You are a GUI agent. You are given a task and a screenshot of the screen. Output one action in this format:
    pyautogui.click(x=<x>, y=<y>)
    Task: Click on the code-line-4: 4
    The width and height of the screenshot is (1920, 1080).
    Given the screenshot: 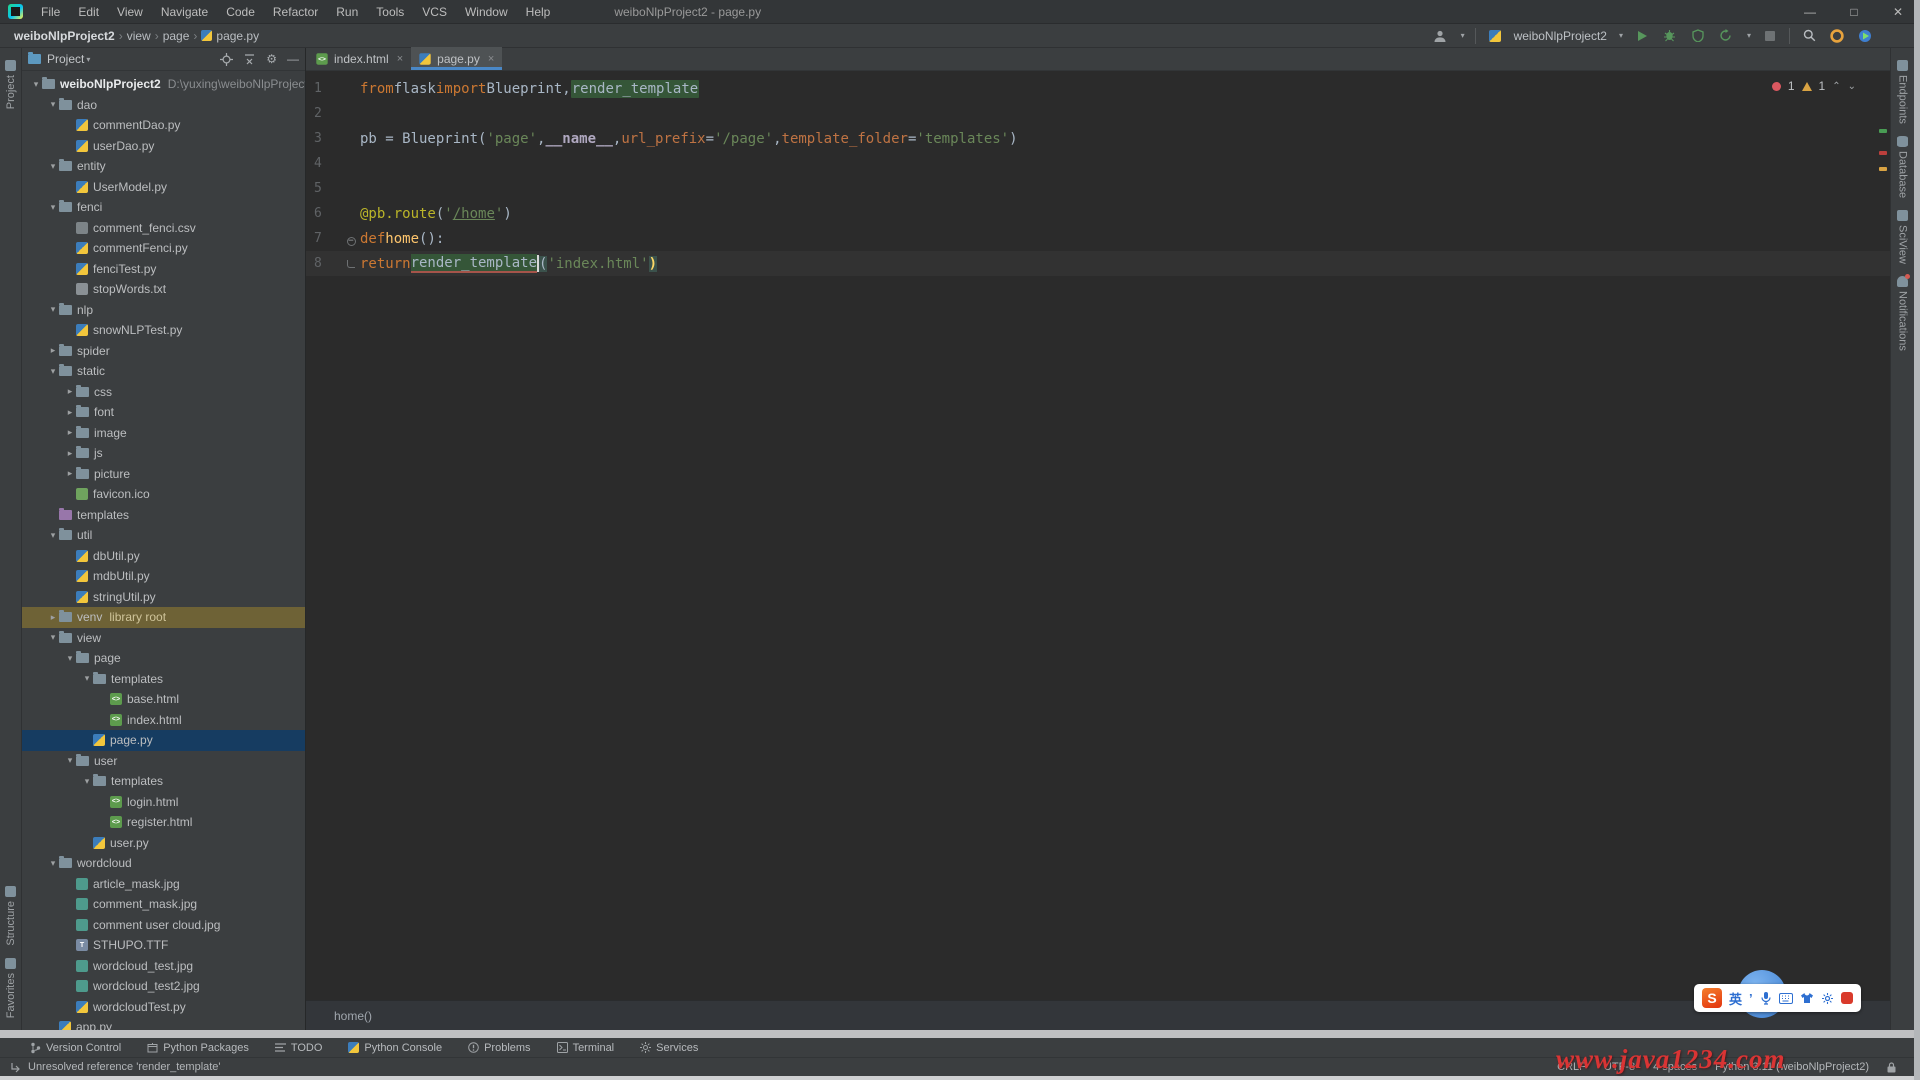 What is the action you would take?
    pyautogui.click(x=1098, y=163)
    